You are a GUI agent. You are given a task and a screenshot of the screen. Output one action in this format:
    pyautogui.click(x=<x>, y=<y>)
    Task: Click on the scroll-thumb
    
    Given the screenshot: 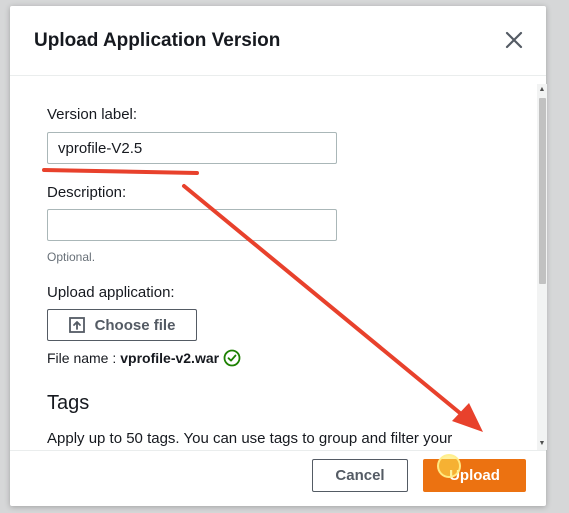 What is the action you would take?
    pyautogui.click(x=542, y=191)
    